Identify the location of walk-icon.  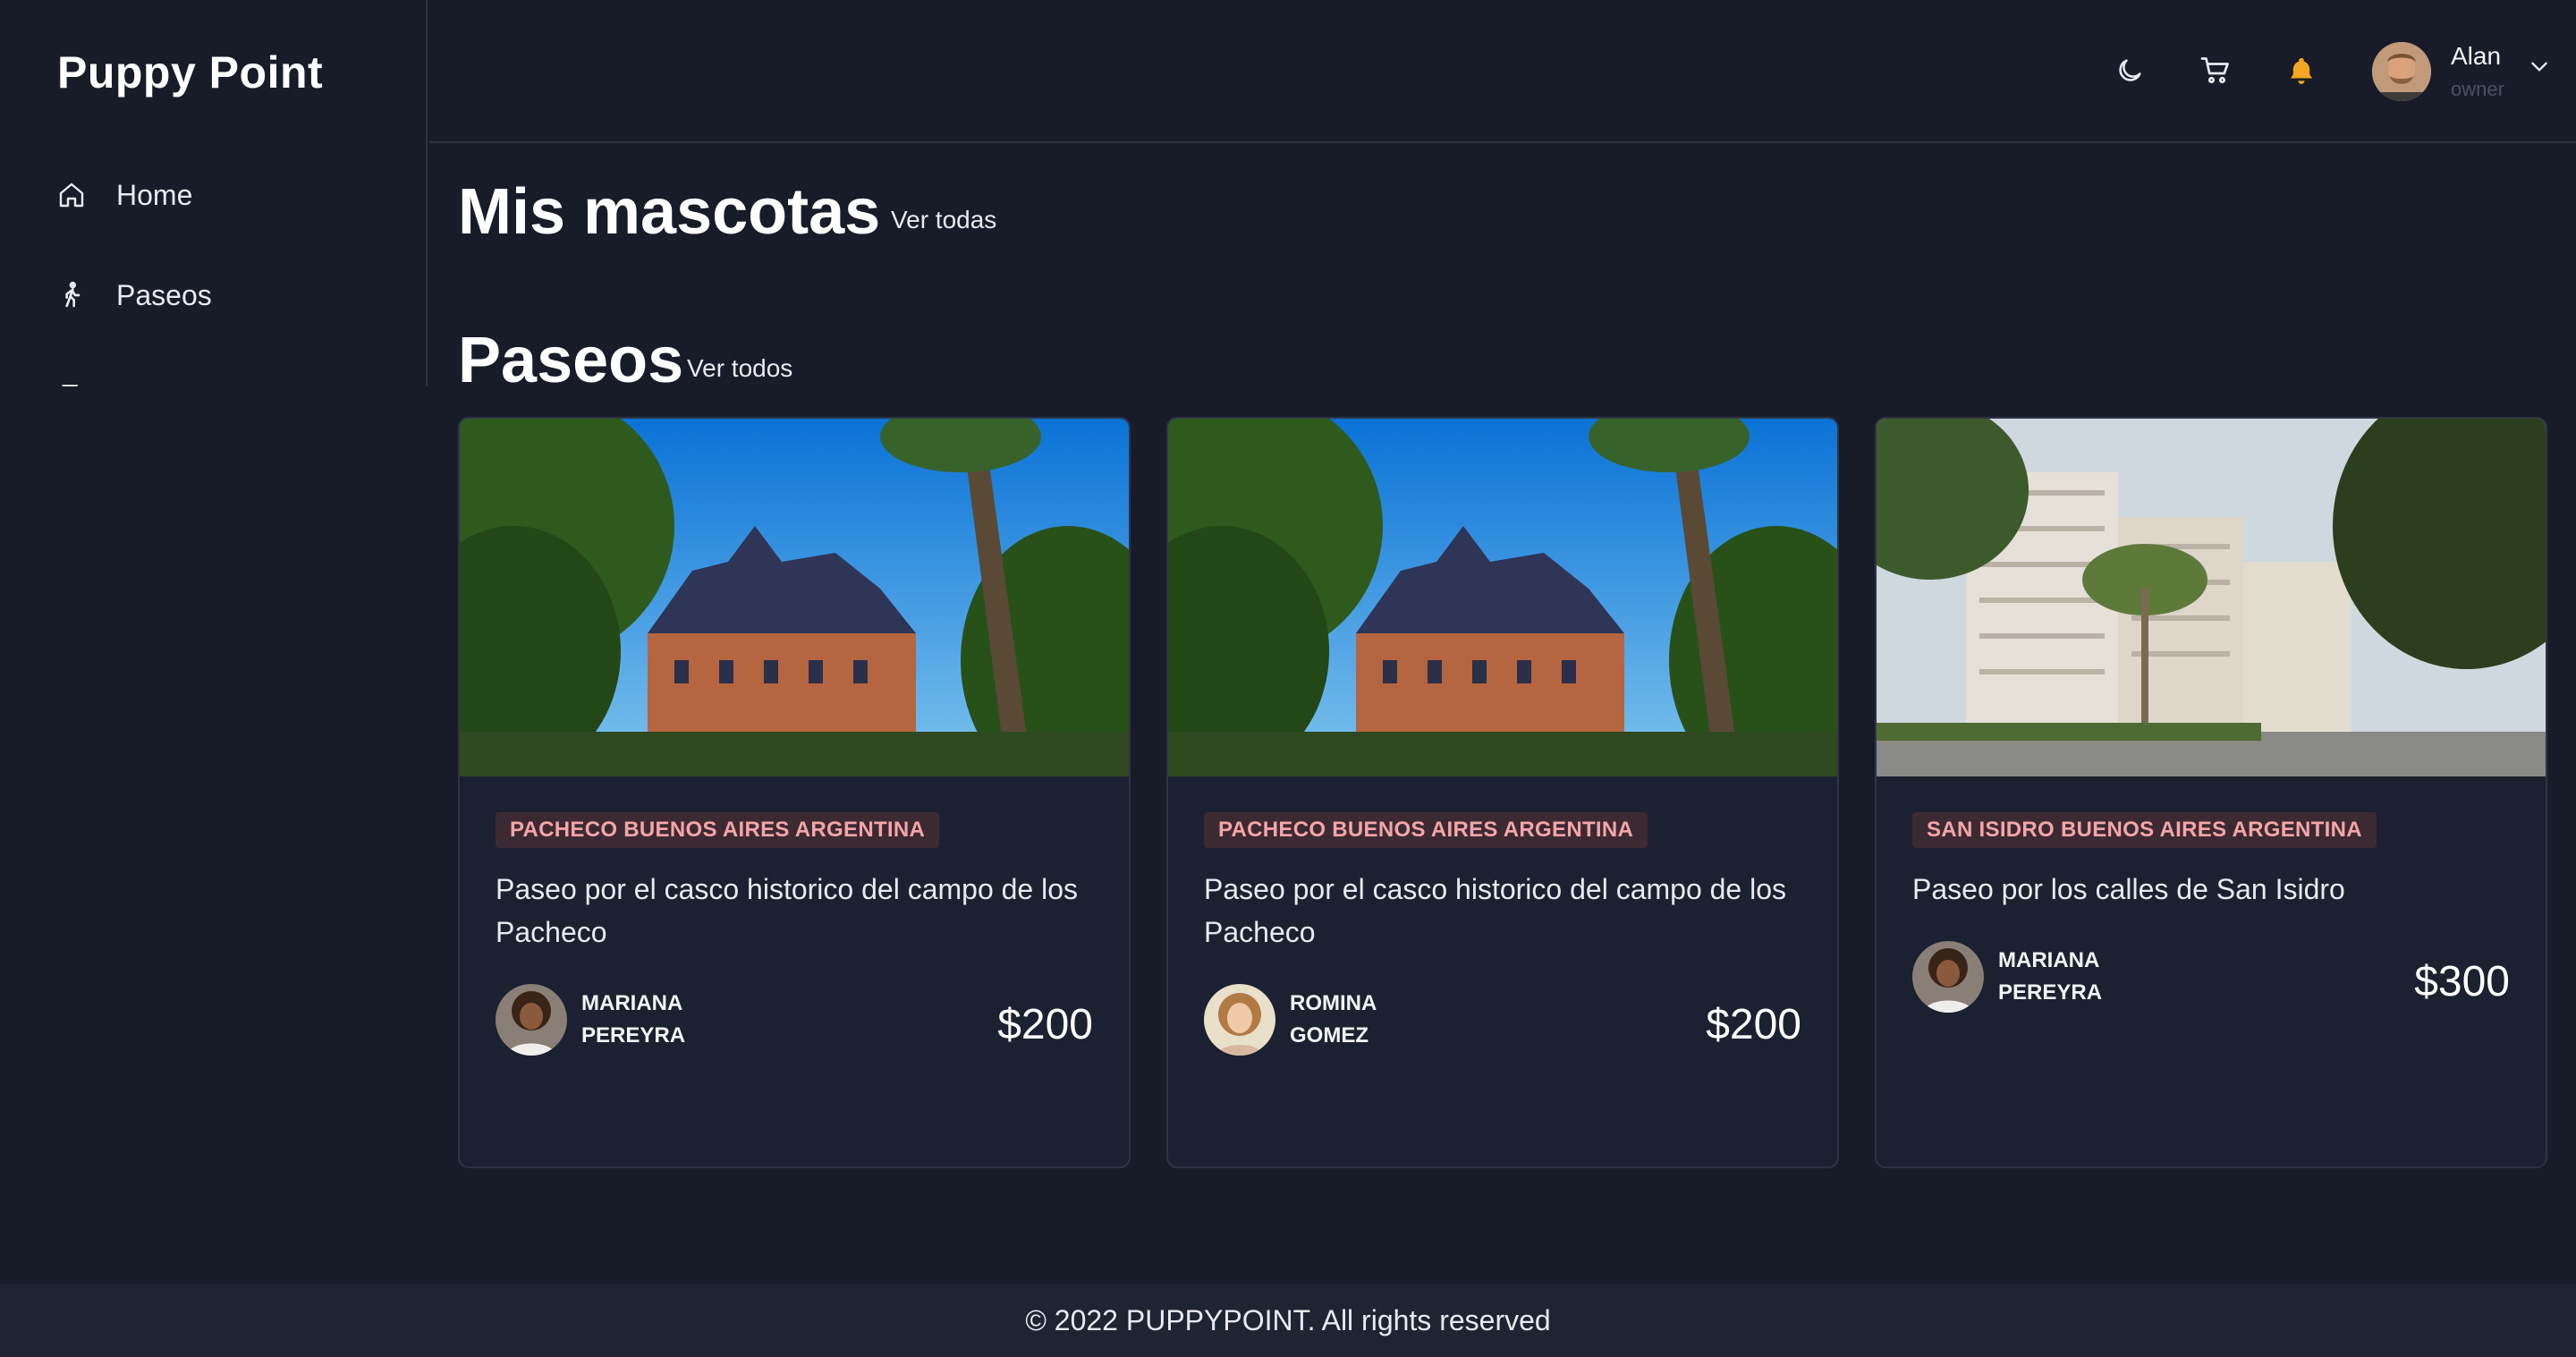
(71, 295).